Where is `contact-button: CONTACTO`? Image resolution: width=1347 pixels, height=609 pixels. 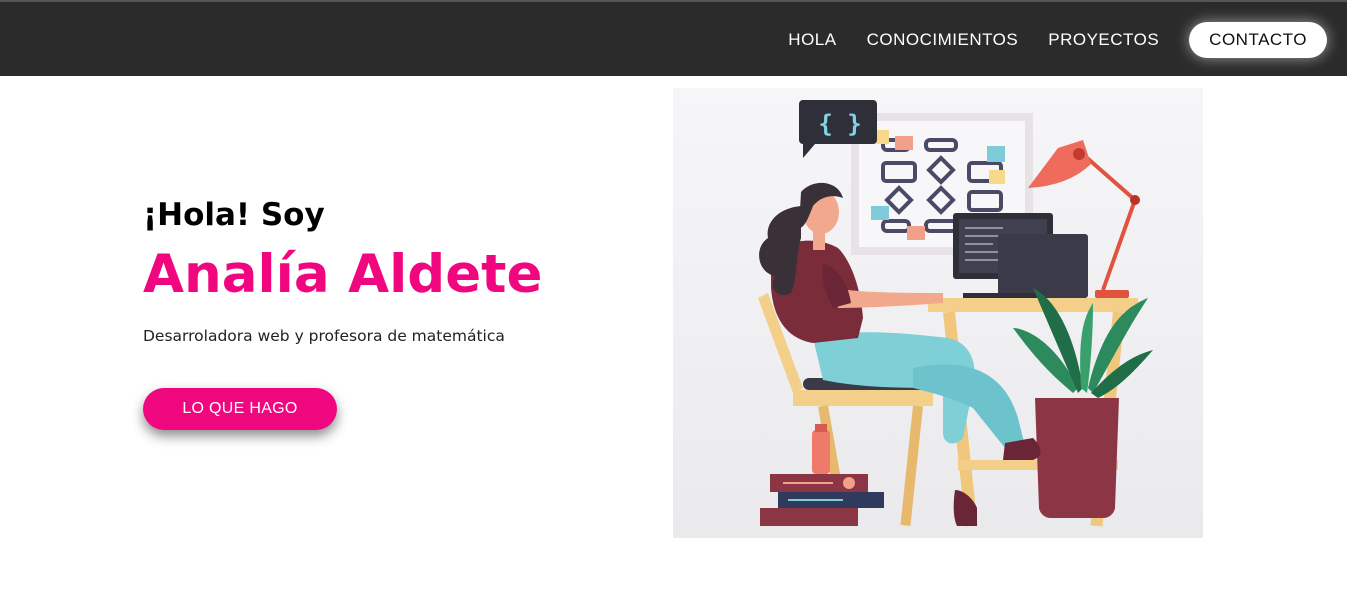 contact-button: CONTACTO is located at coordinates (1258, 40).